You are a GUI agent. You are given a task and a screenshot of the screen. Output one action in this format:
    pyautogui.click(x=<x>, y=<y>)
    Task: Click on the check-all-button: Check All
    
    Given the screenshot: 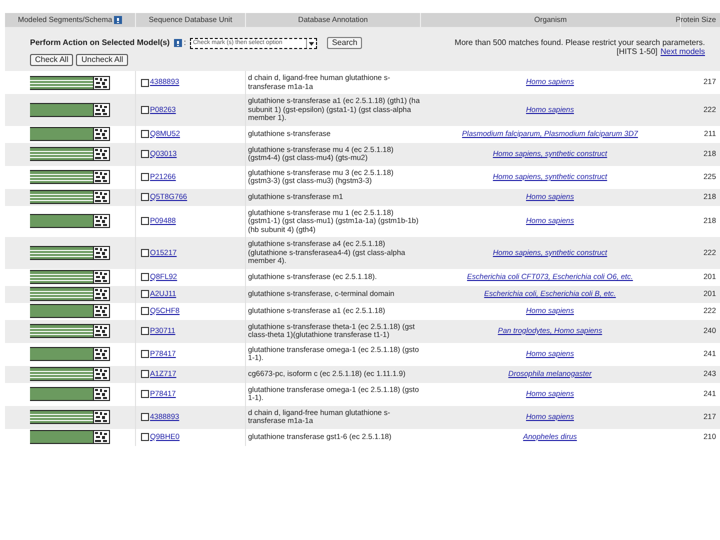 What is the action you would take?
    pyautogui.click(x=52, y=60)
    